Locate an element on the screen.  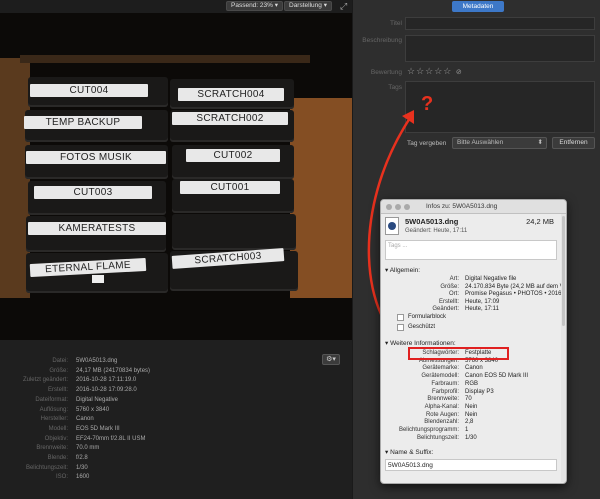
more-info-key: Blendenzahl: is located at coordinates (441, 422).